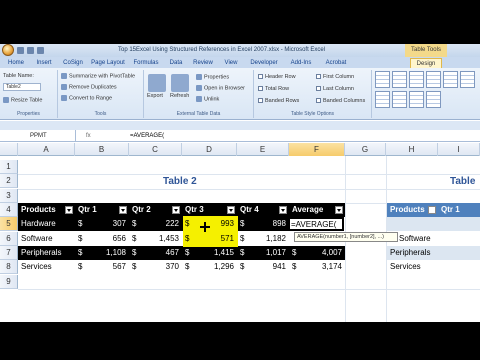 The image size is (480, 360). Describe the element at coordinates (231, 63) in the screenshot. I see `tab-view: View` at that location.